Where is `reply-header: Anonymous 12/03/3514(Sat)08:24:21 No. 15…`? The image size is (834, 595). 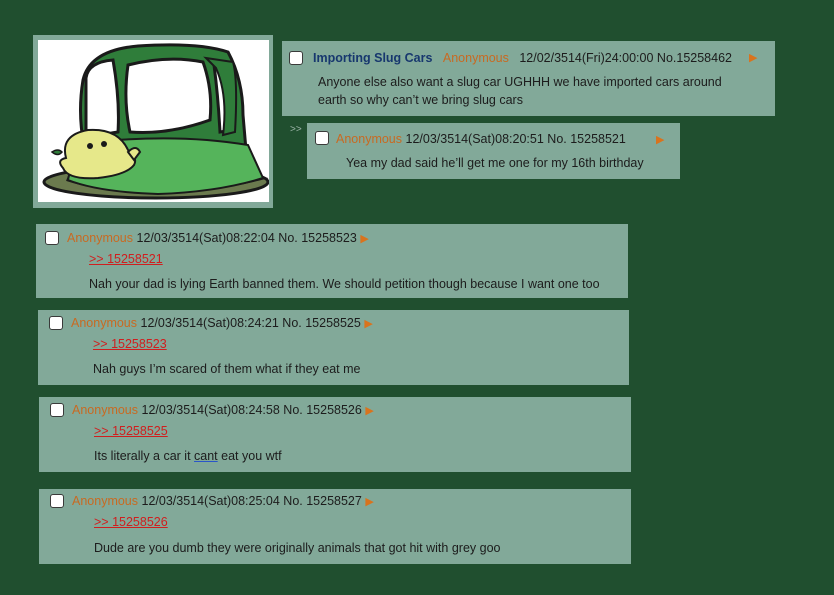 reply-header: Anonymous 12/03/3514(Sat)08:24:21 No. 15… is located at coordinates (222, 323).